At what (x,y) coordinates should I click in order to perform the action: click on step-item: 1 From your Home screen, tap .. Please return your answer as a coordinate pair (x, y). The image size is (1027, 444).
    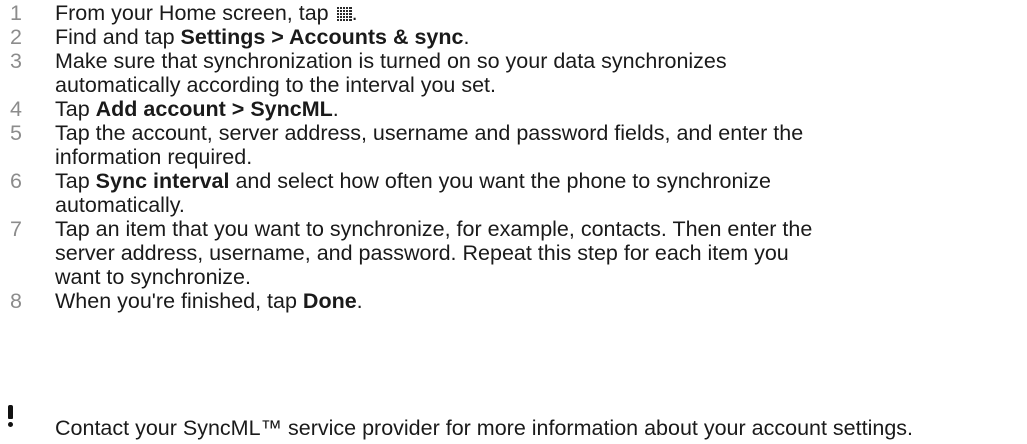
    Looking at the image, I should click on (179, 13).